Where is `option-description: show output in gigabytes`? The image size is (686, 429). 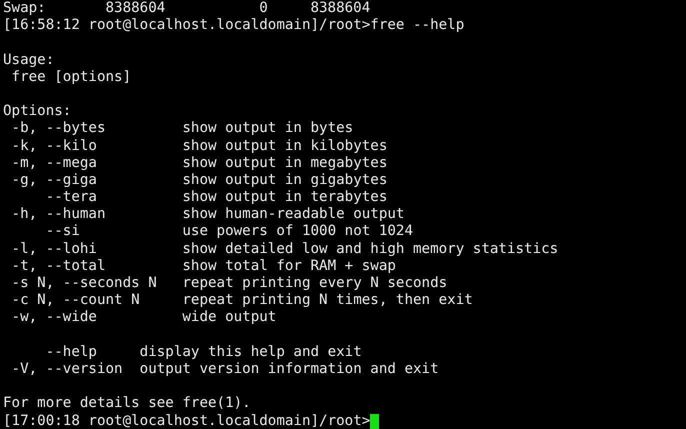 option-description: show output in gigabytes is located at coordinates (285, 181).